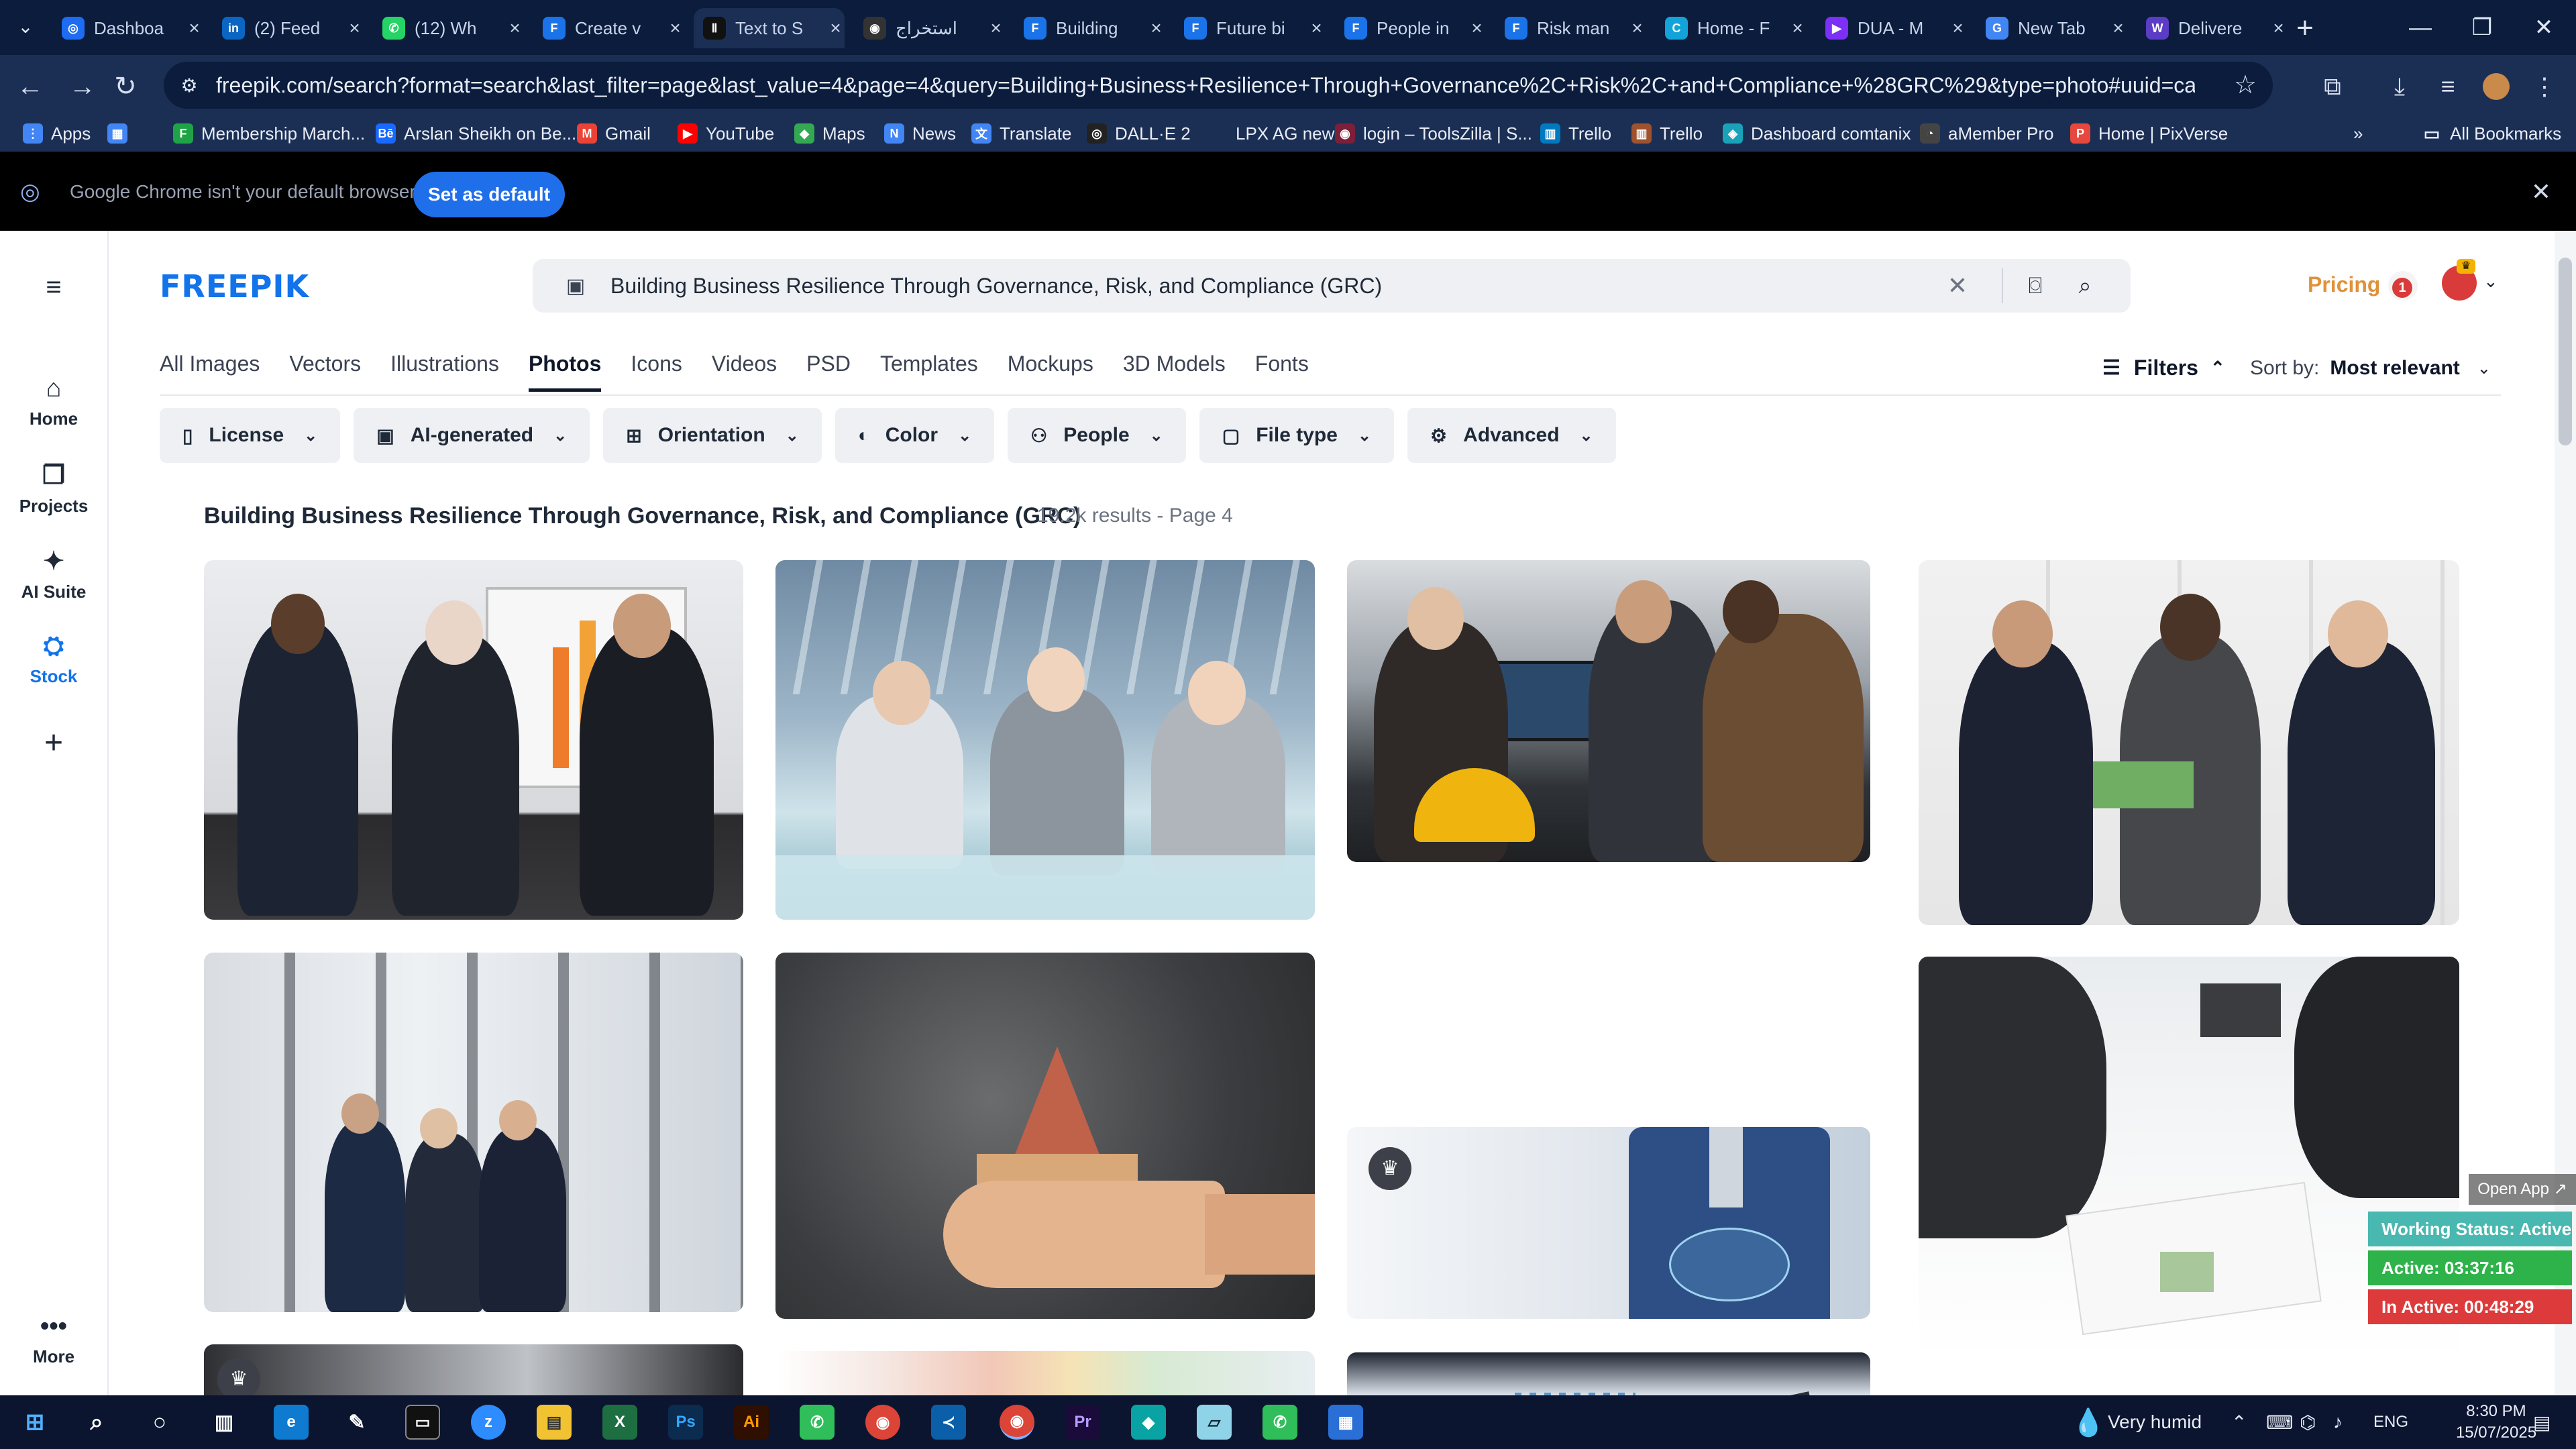 The width and height of the screenshot is (2576, 1449). What do you see at coordinates (2522, 1189) in the screenshot?
I see `open-app-link: Open App ↗` at bounding box center [2522, 1189].